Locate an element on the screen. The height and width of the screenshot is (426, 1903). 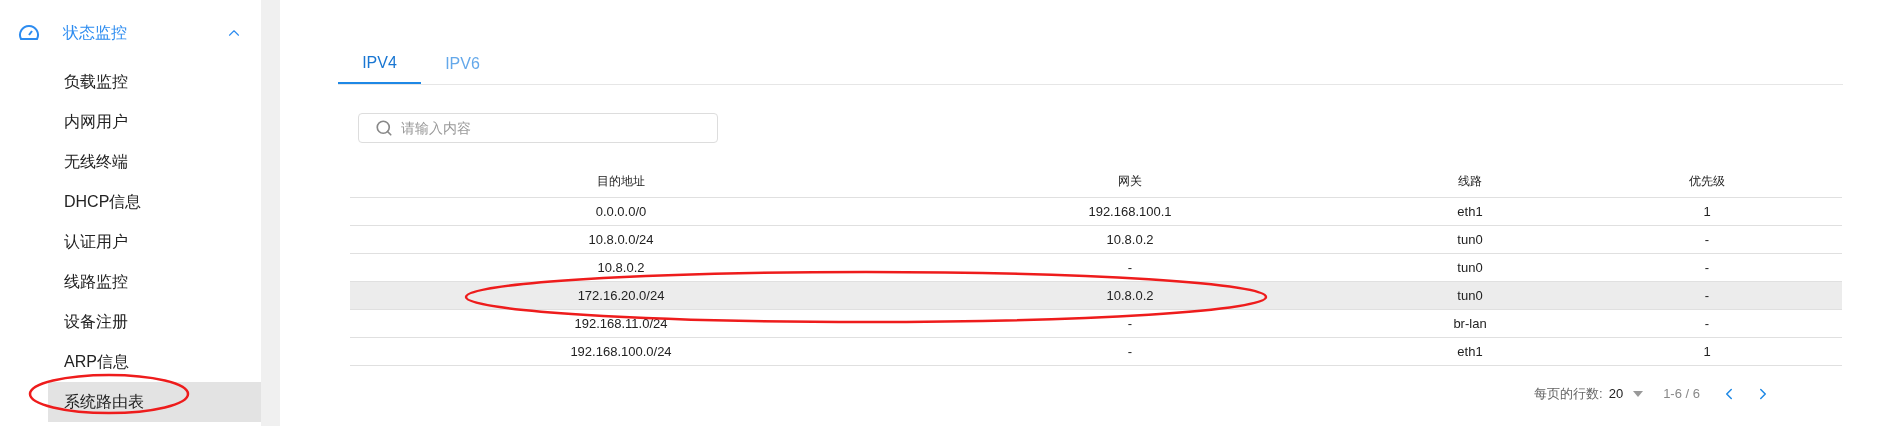
search-icon is located at coordinates (384, 128).